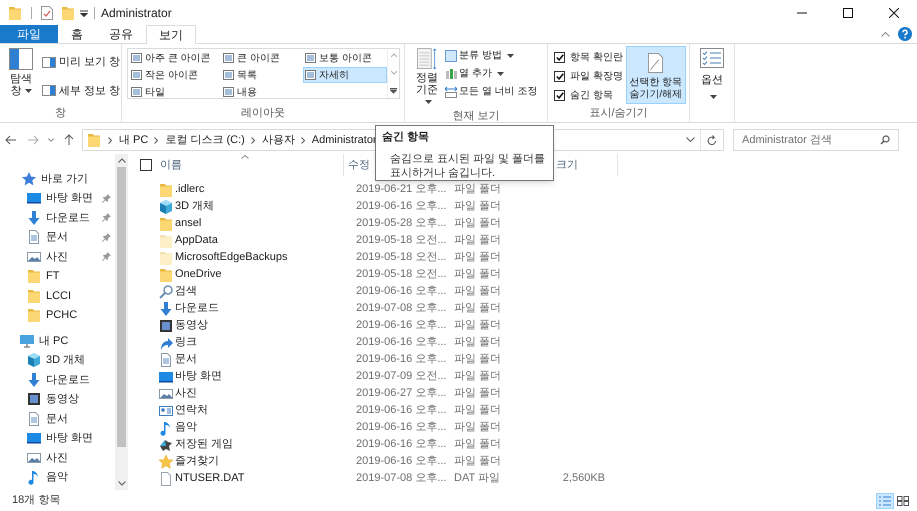 This screenshot has width=917, height=511. Describe the element at coordinates (171, 34) in the screenshot. I see `ribbon-tab: 보기` at that location.